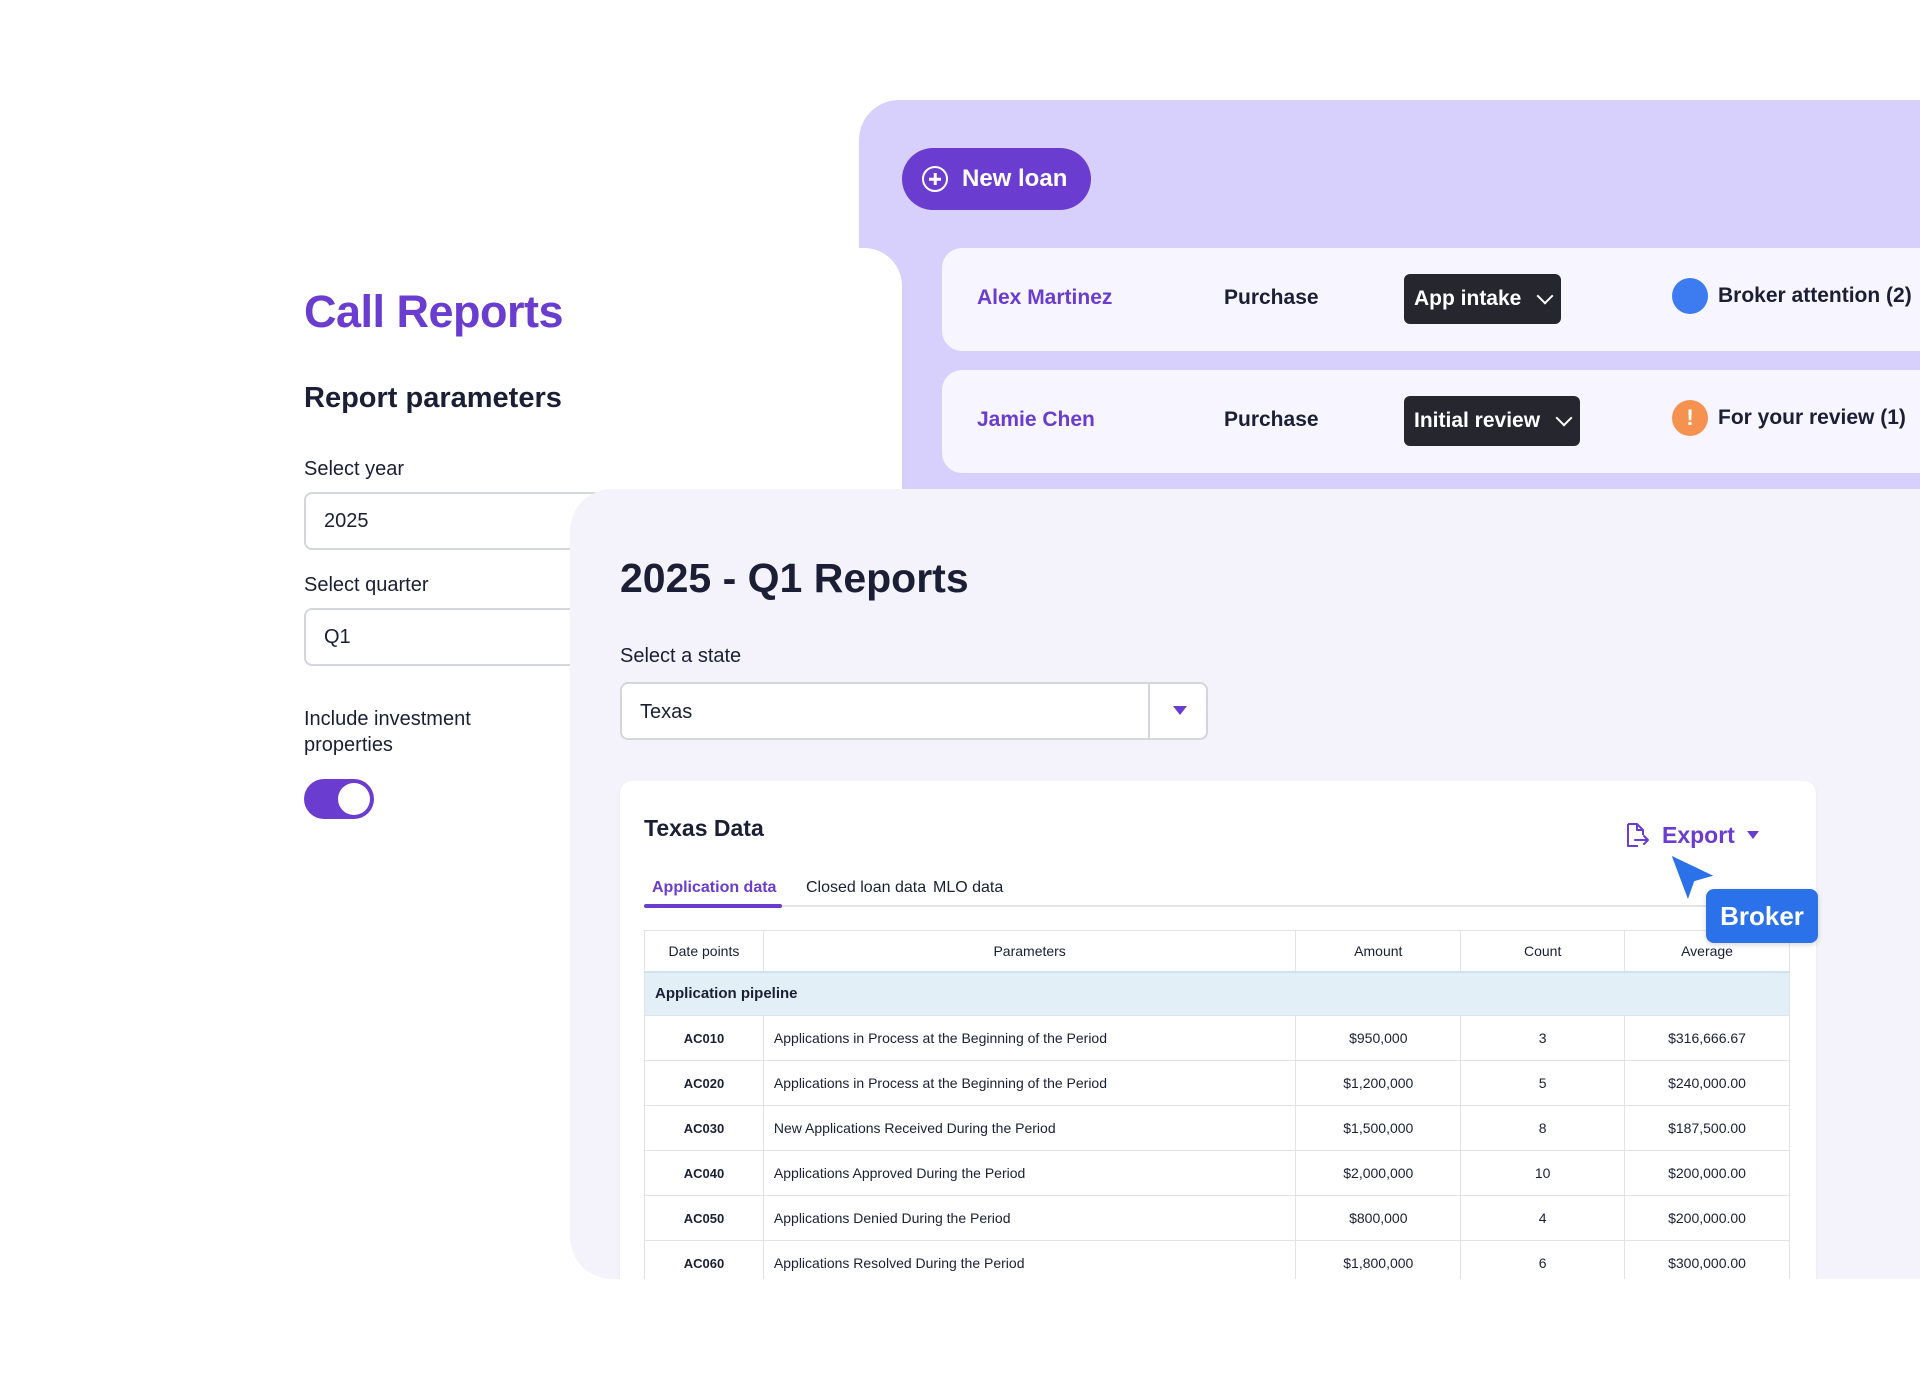 This screenshot has width=1920, height=1380. Describe the element at coordinates (354, 799) in the screenshot. I see `toggle-knob` at that location.